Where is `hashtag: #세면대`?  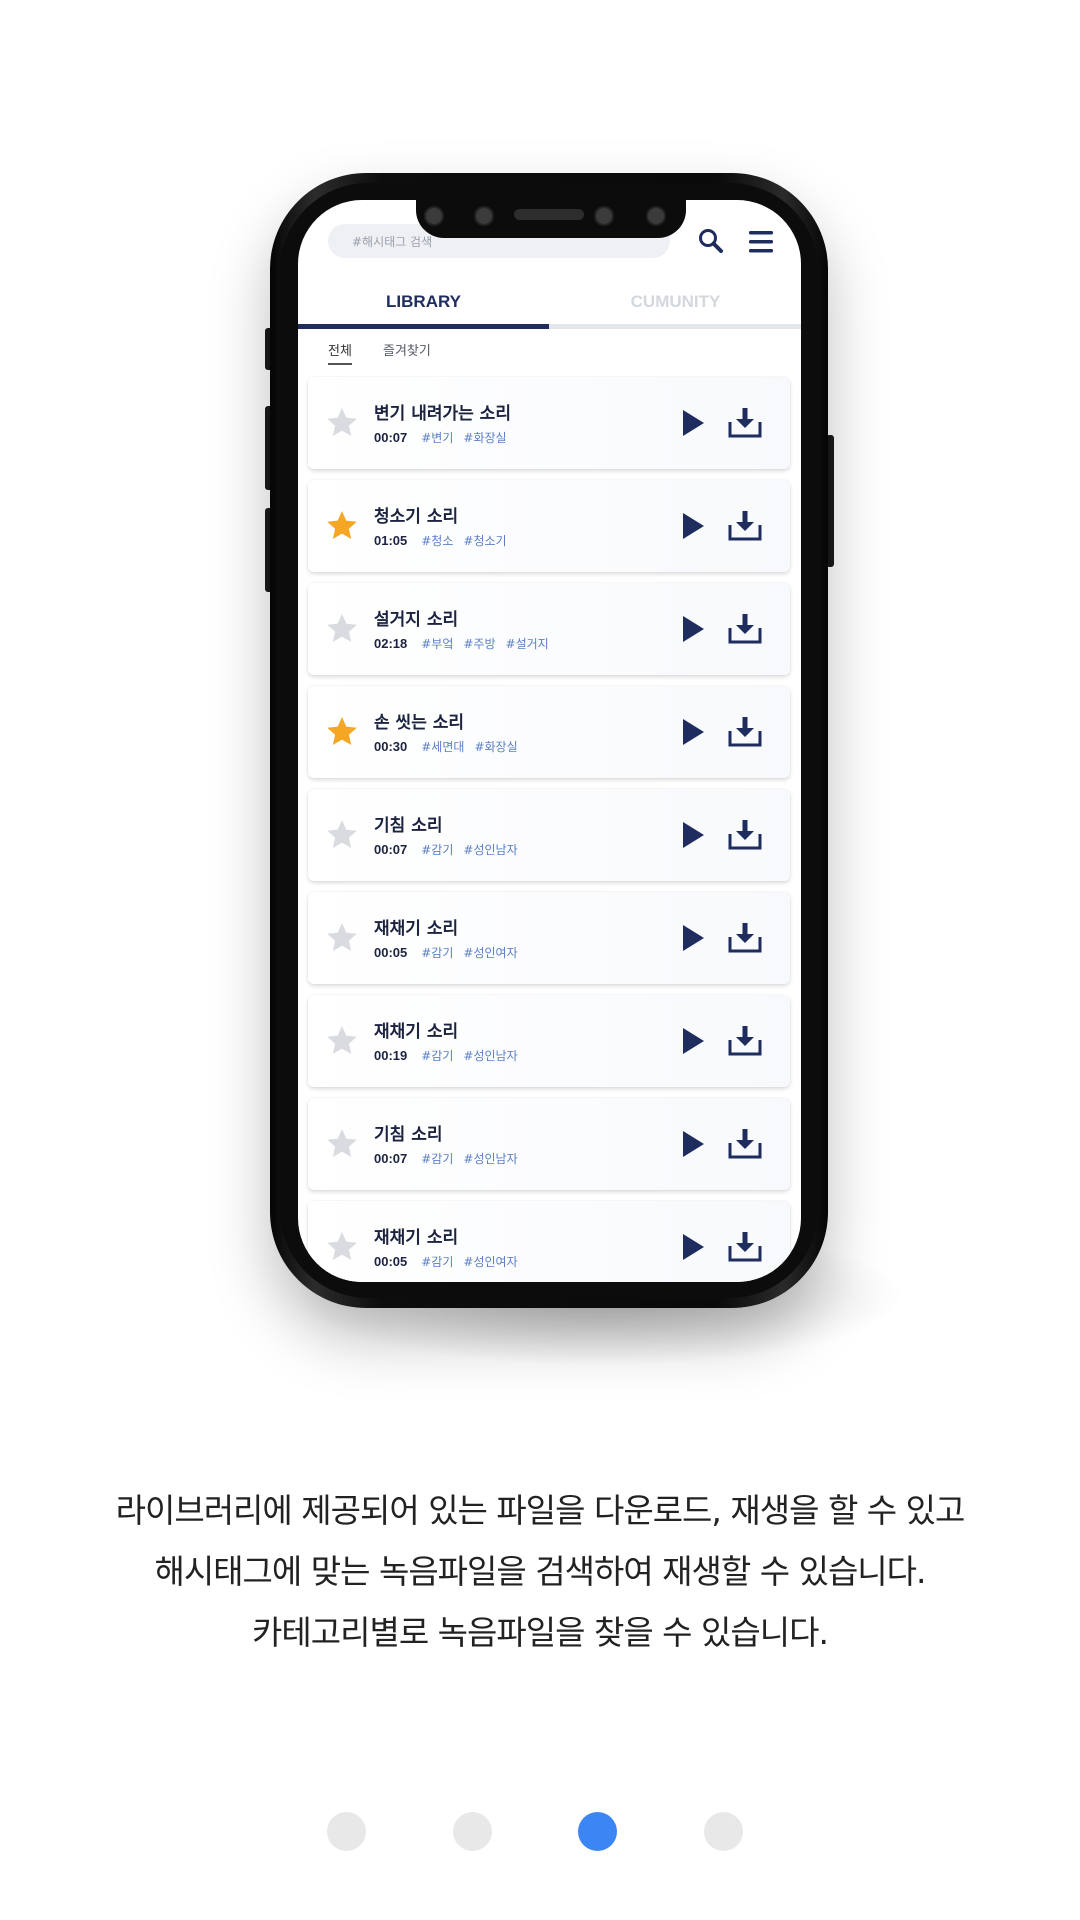 hashtag: #세면대 is located at coordinates (442, 747).